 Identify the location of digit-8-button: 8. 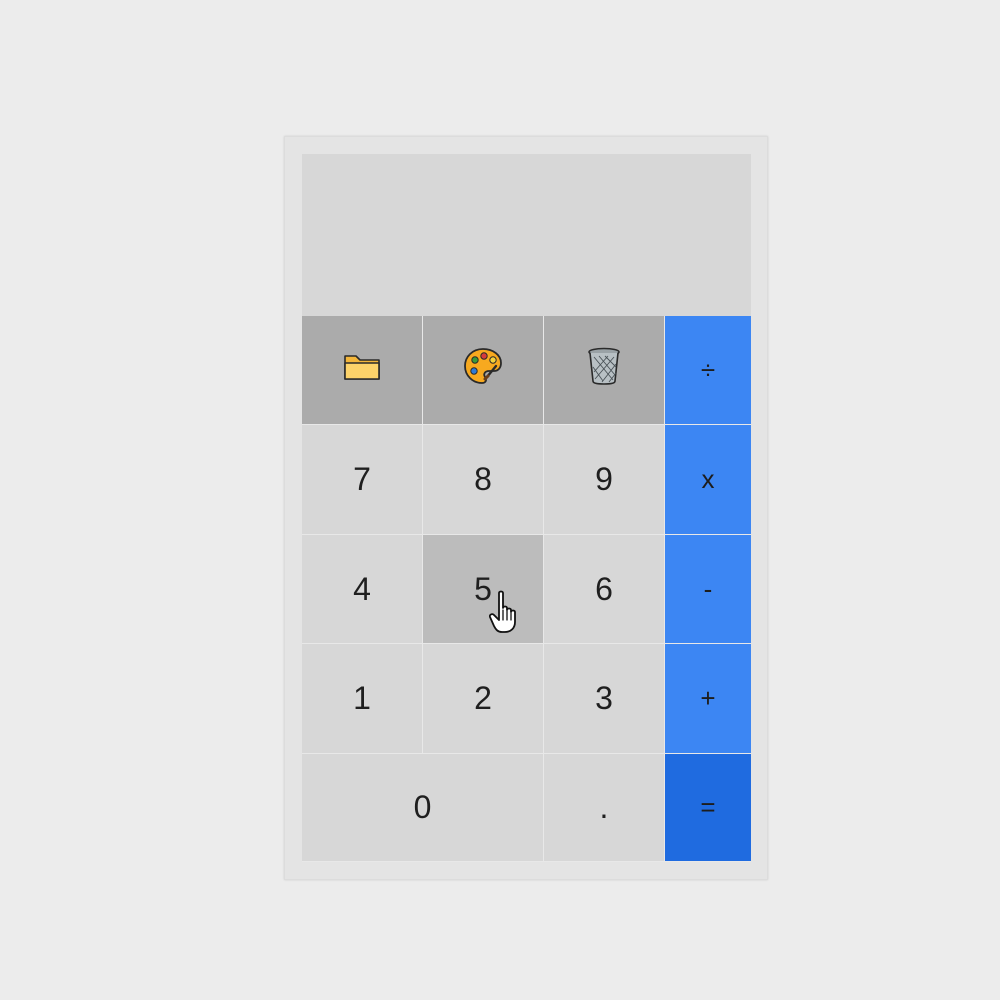
(483, 480).